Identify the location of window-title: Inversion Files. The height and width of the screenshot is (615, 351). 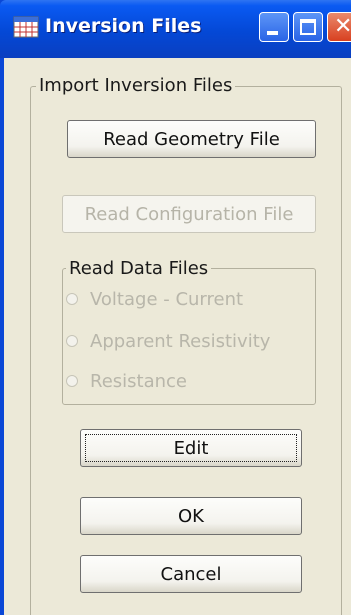
(123, 26).